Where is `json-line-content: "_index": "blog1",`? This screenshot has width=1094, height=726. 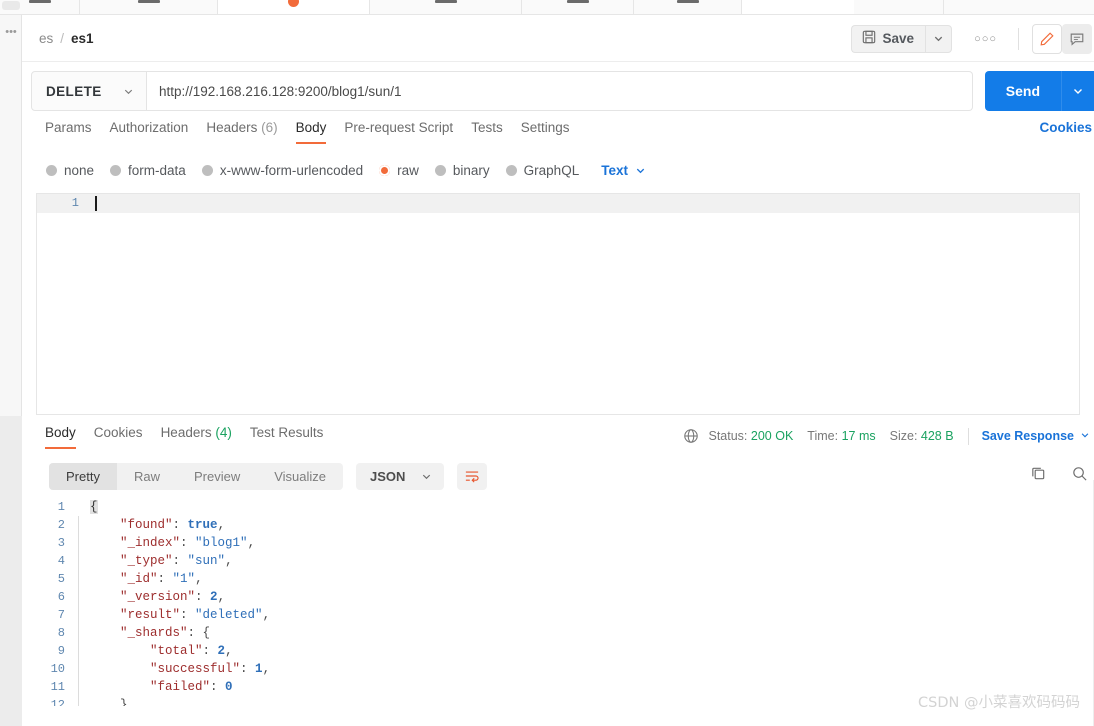
json-line-content: "_index": "blog1", is located at coordinates (167, 543).